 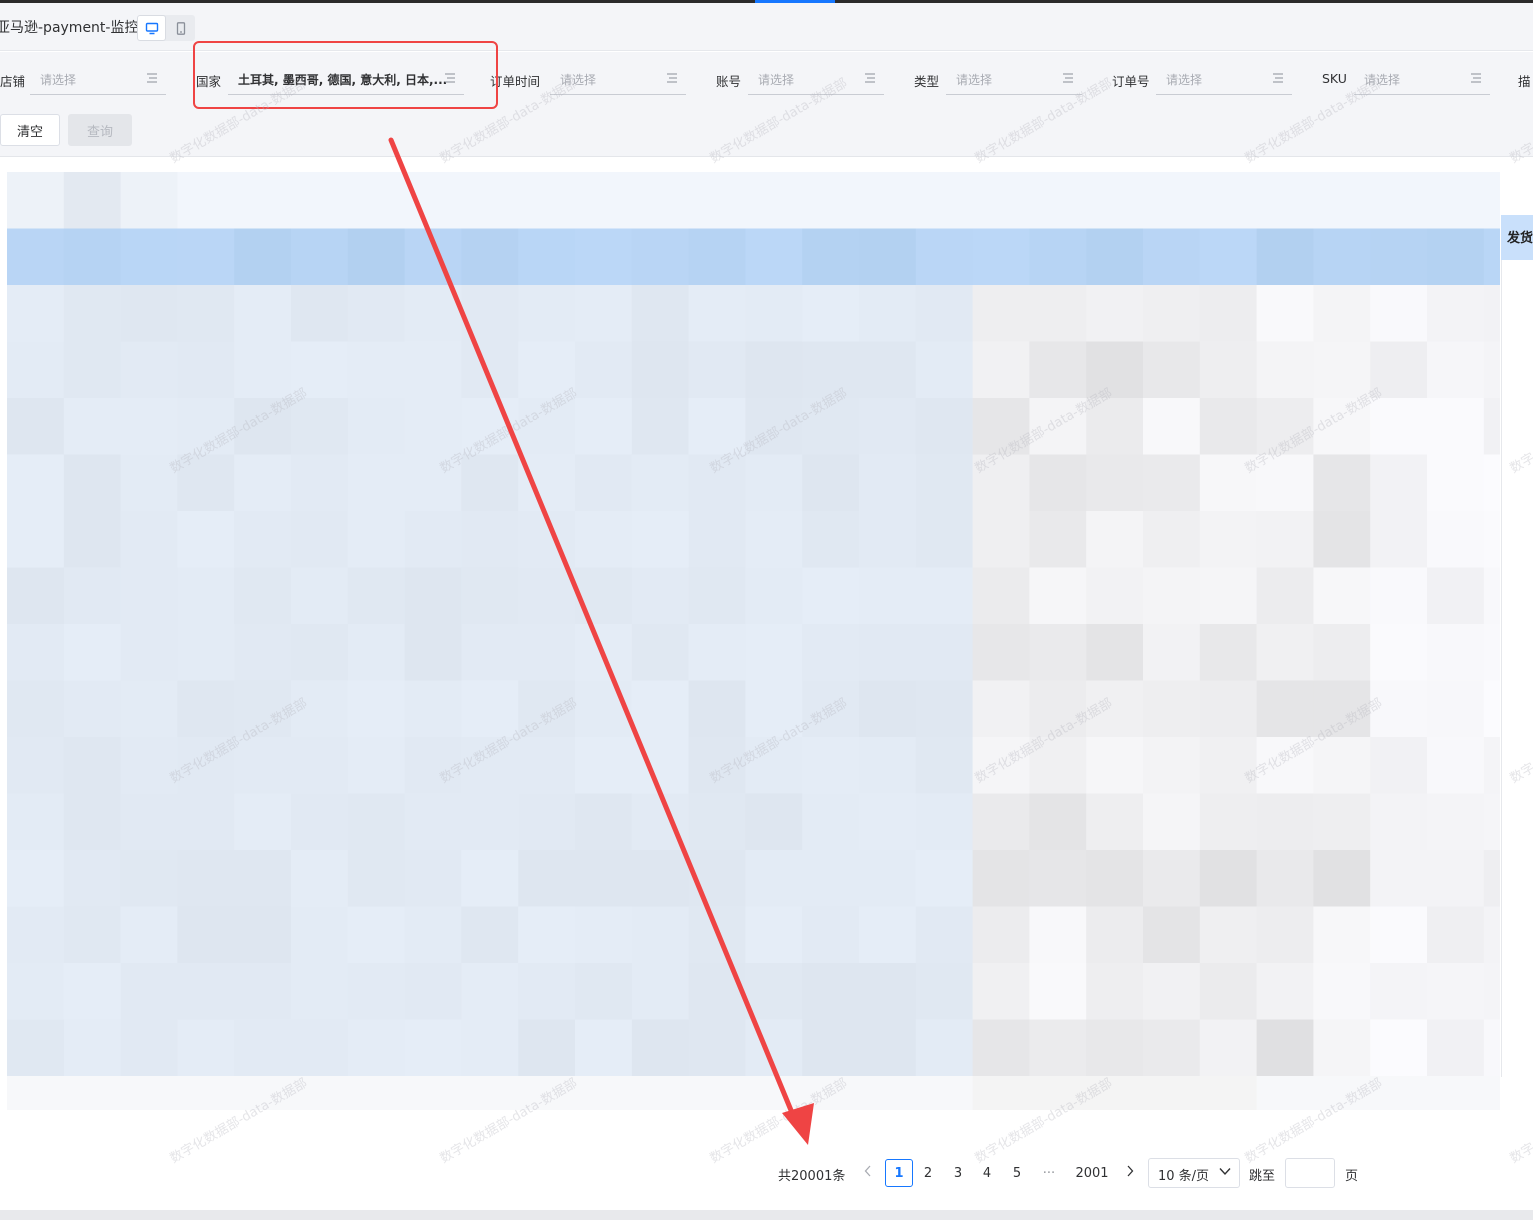 I want to click on annotation-highlight-box, so click(x=345, y=75).